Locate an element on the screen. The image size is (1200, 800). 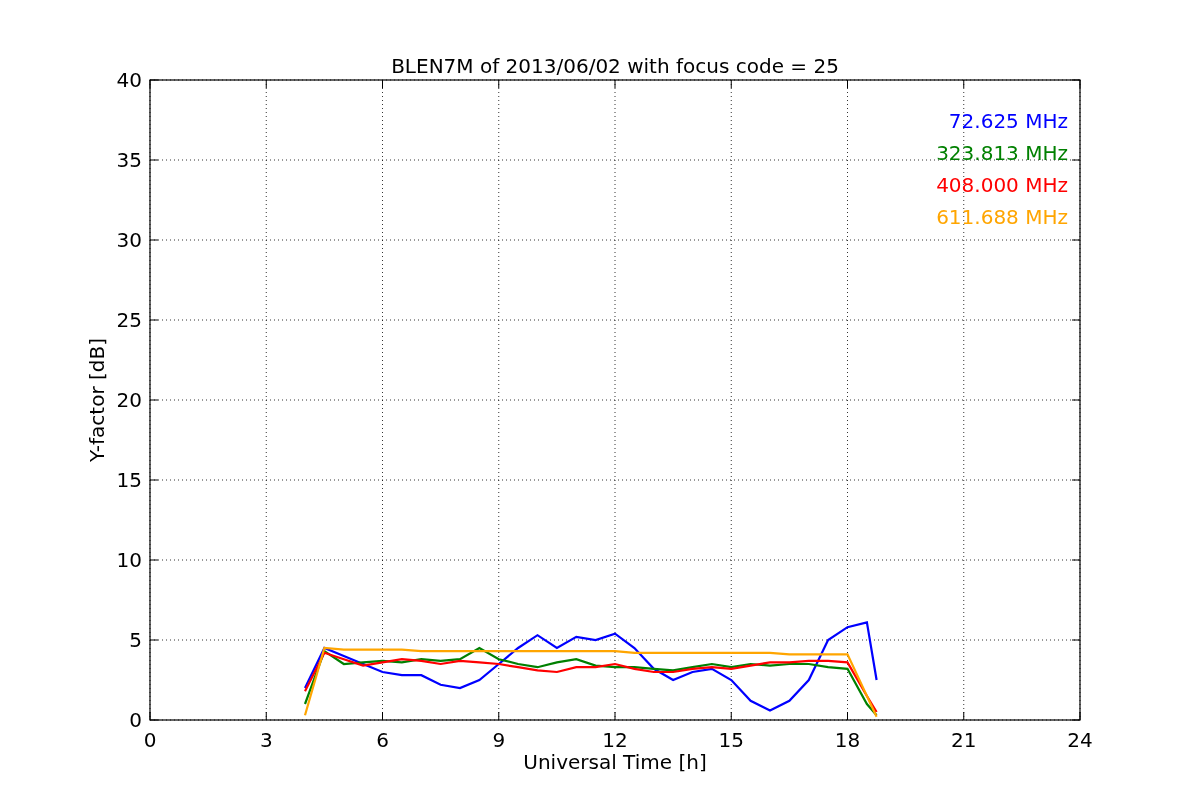
tick-label: 5 is located at coordinates (135, 640).